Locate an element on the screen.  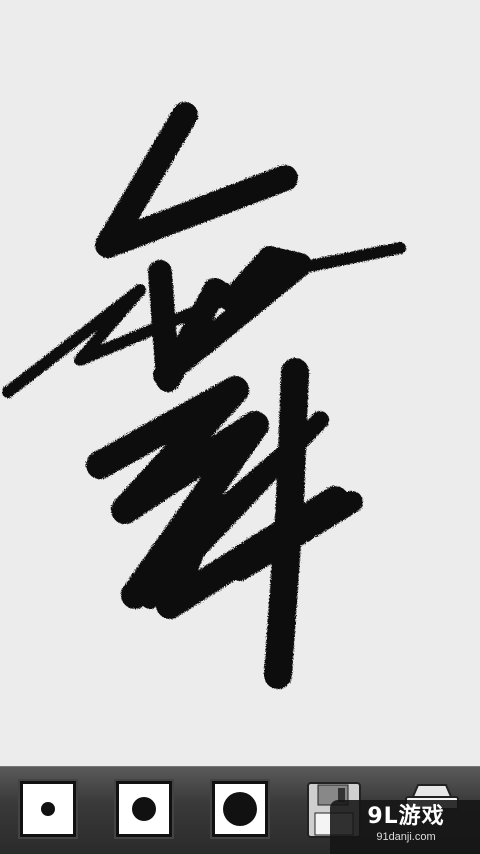
small-dot-icon is located at coordinates (48, 809).